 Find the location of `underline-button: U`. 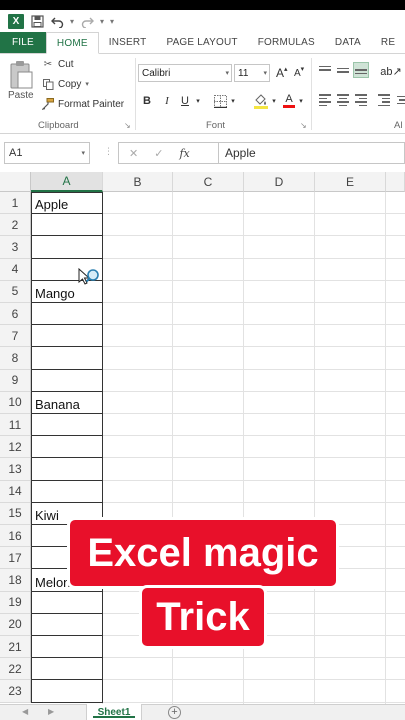

underline-button: U is located at coordinates (185, 101).